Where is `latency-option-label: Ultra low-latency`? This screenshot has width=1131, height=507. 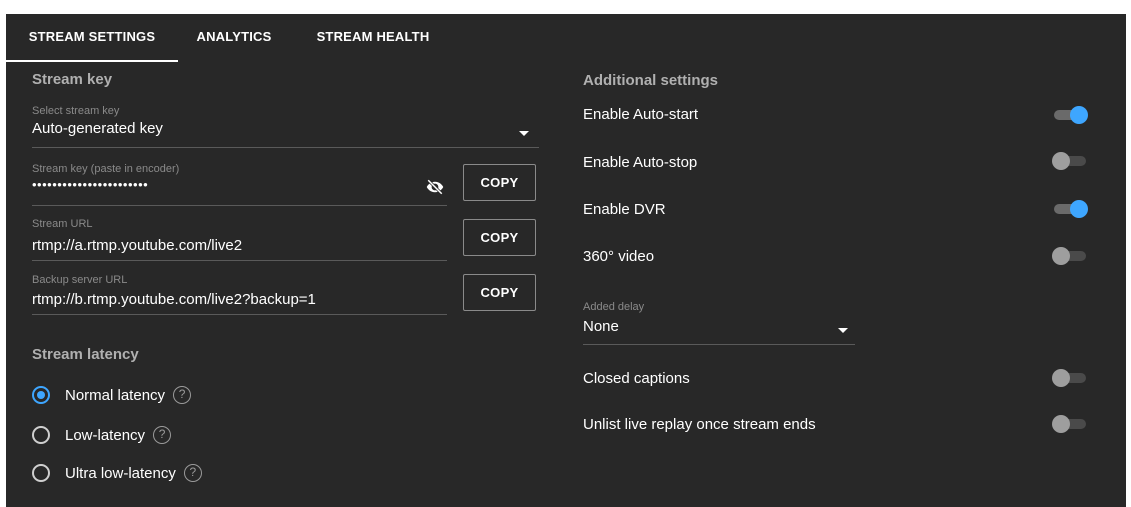
latency-option-label: Ultra low-latency is located at coordinates (120, 473).